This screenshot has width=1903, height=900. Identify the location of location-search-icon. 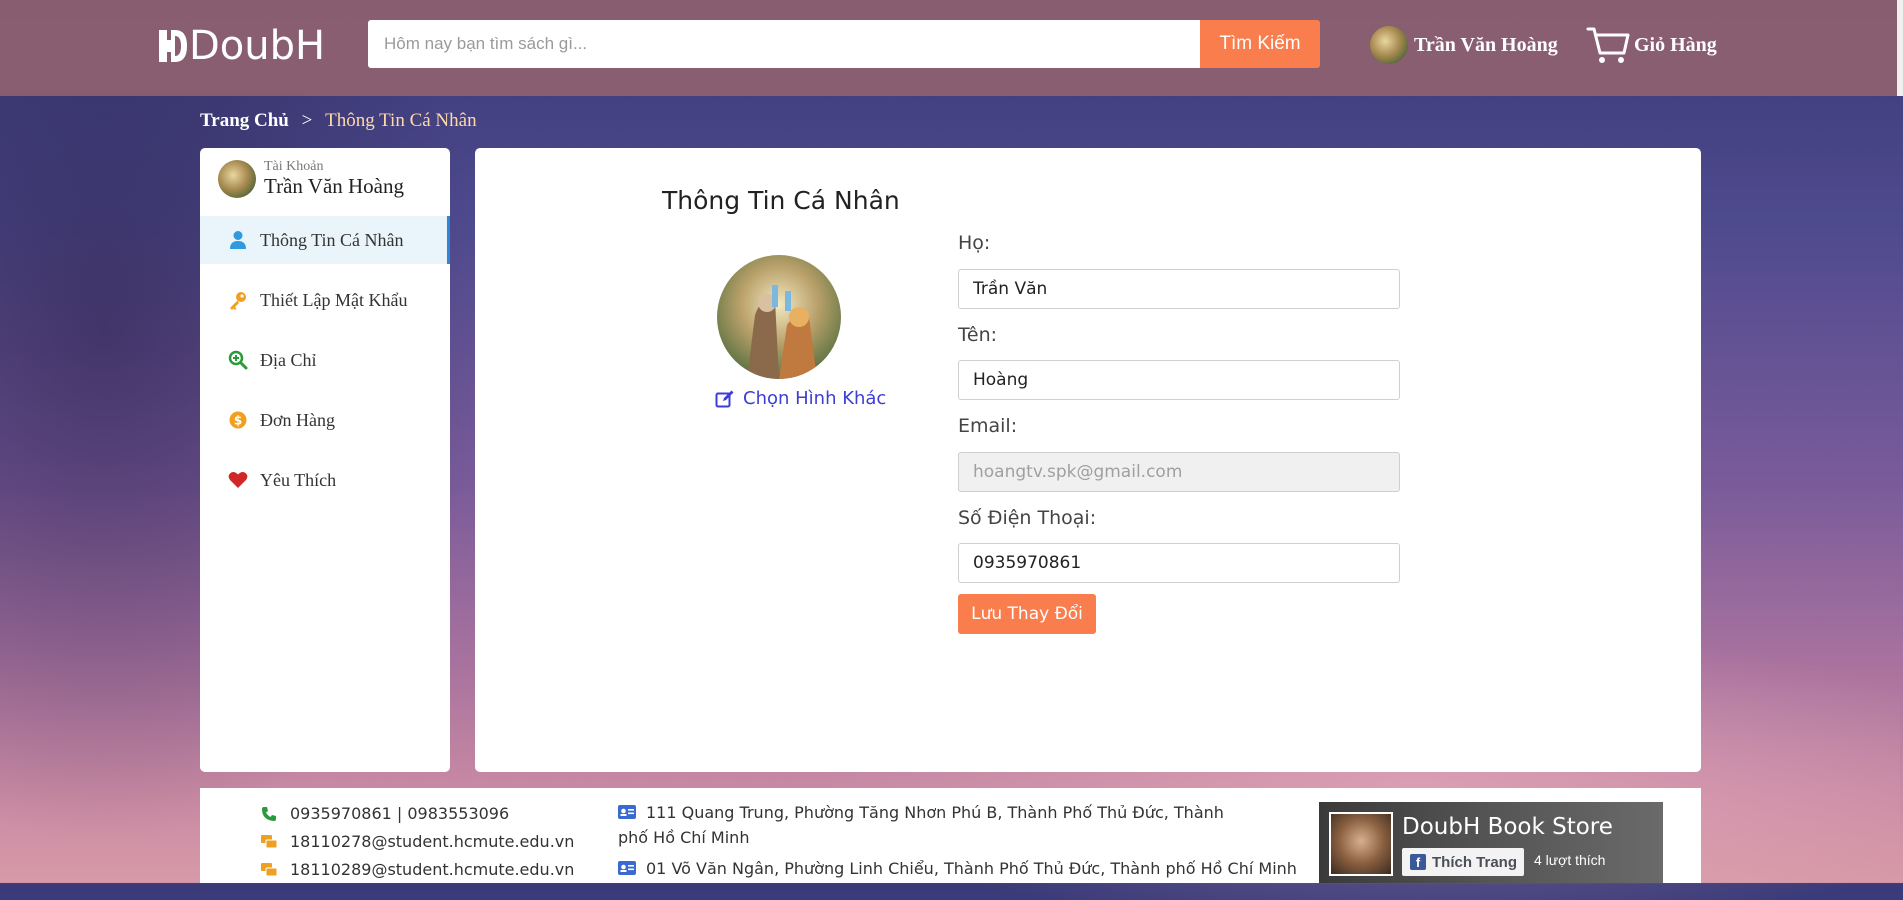
(238, 360).